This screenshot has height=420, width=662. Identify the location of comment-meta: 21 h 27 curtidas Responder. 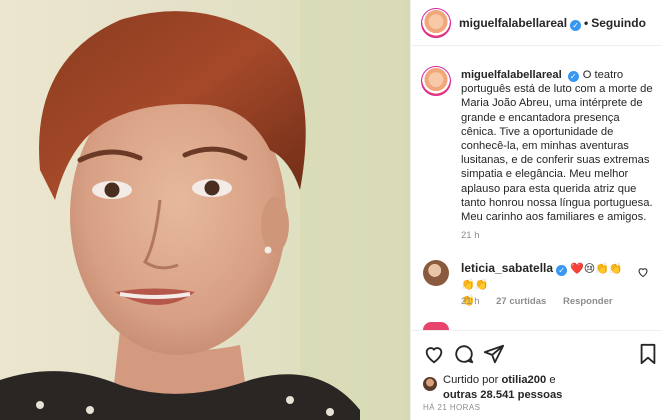
(544, 301).